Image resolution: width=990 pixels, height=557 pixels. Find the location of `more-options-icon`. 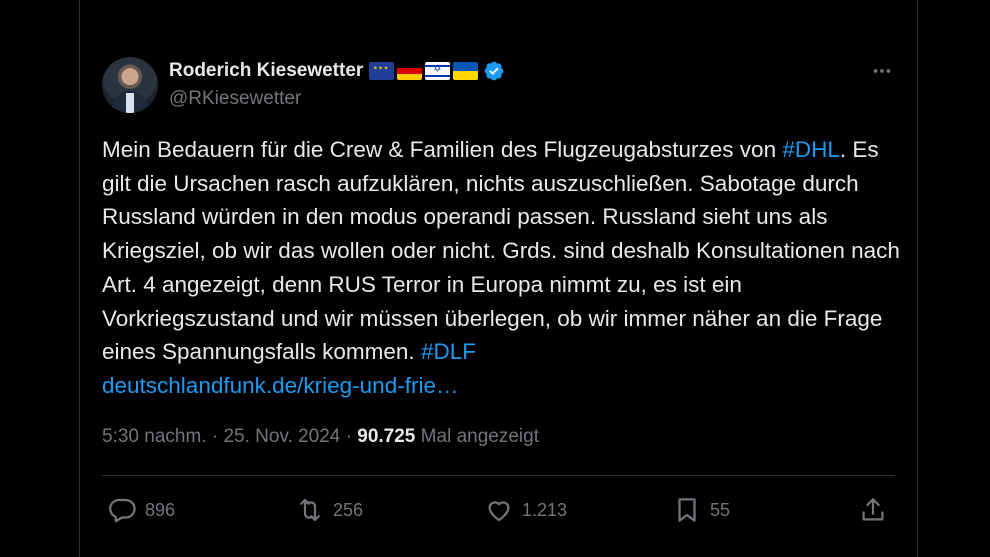

more-options-icon is located at coordinates (882, 71).